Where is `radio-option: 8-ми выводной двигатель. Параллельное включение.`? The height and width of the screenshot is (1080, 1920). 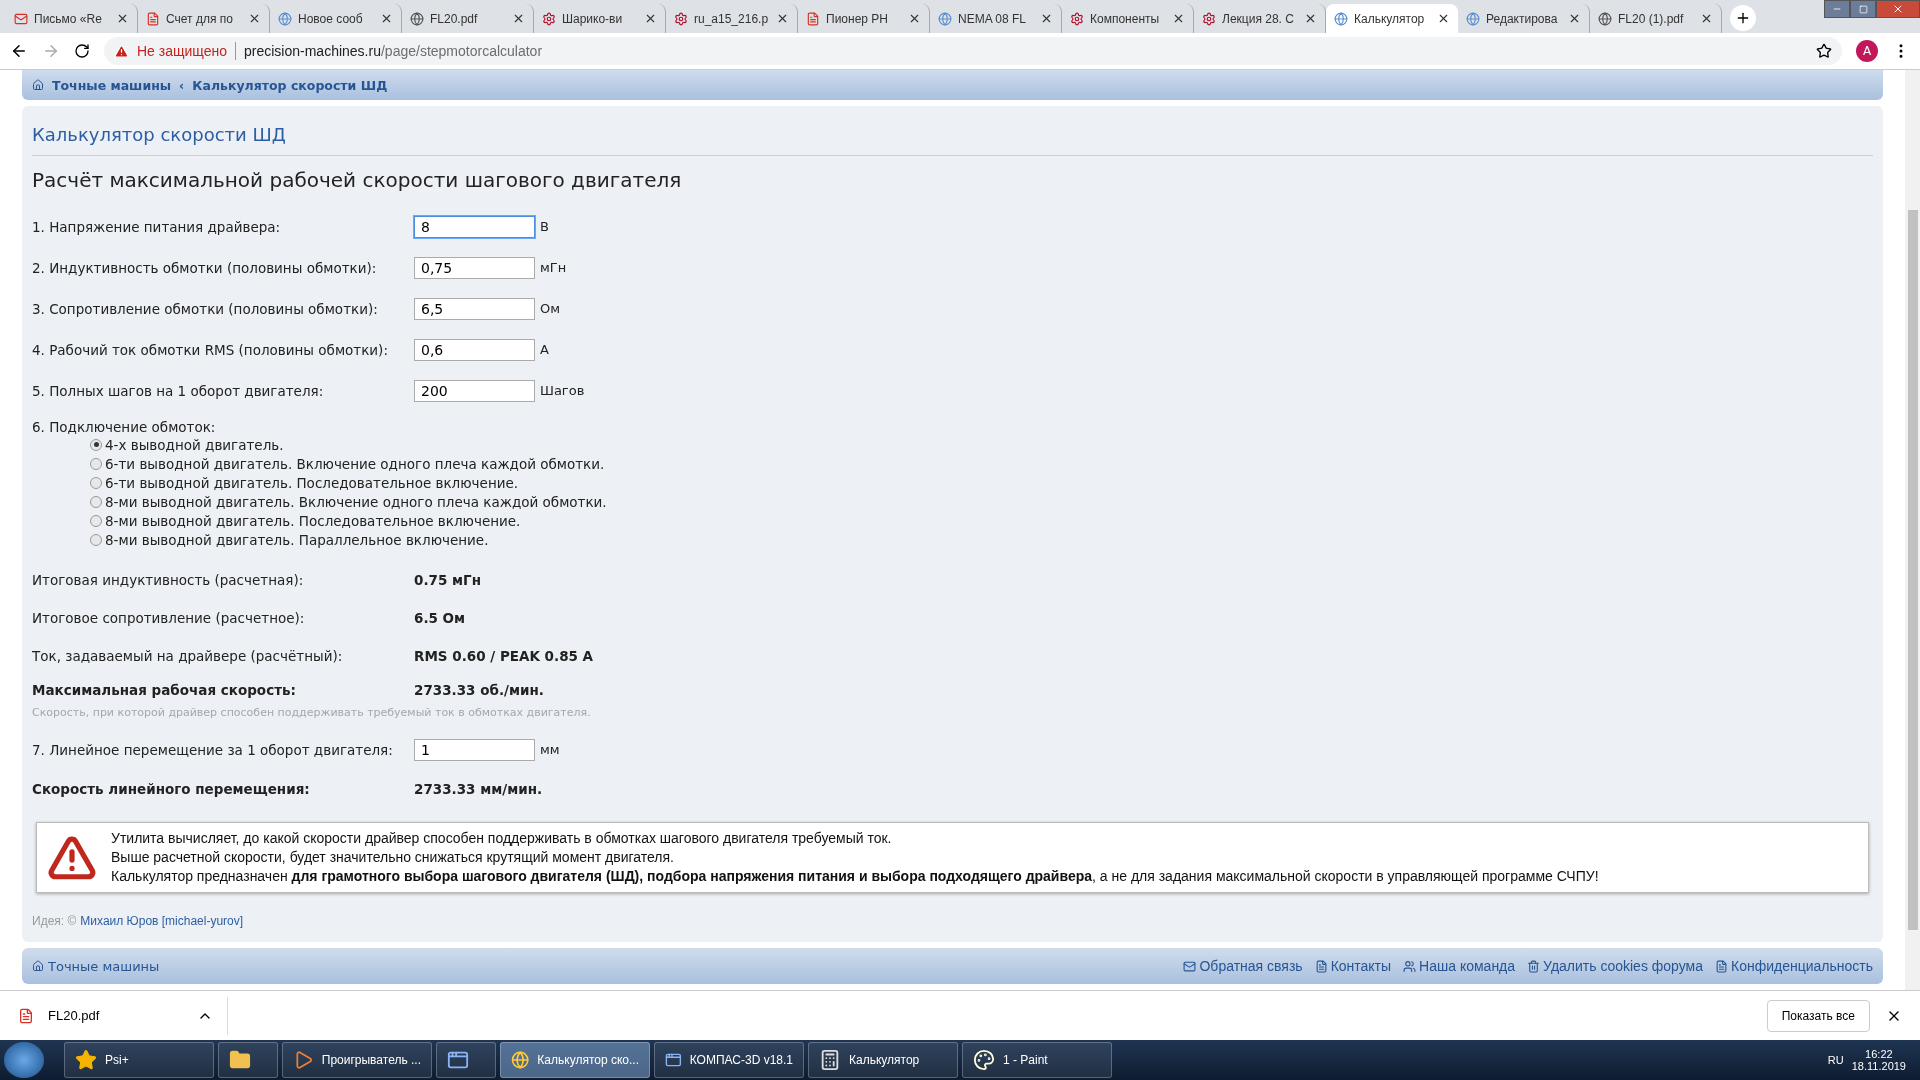
radio-option: 8-ми выводной двигатель. Параллельное включение. is located at coordinates (981, 539).